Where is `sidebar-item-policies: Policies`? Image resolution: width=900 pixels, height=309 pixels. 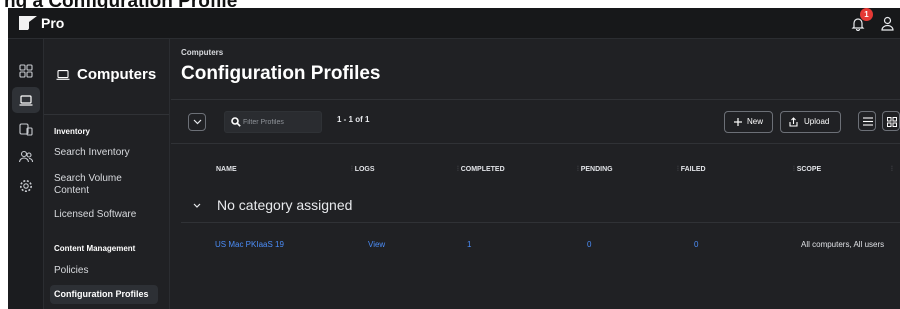 sidebar-item-policies: Policies is located at coordinates (71, 271).